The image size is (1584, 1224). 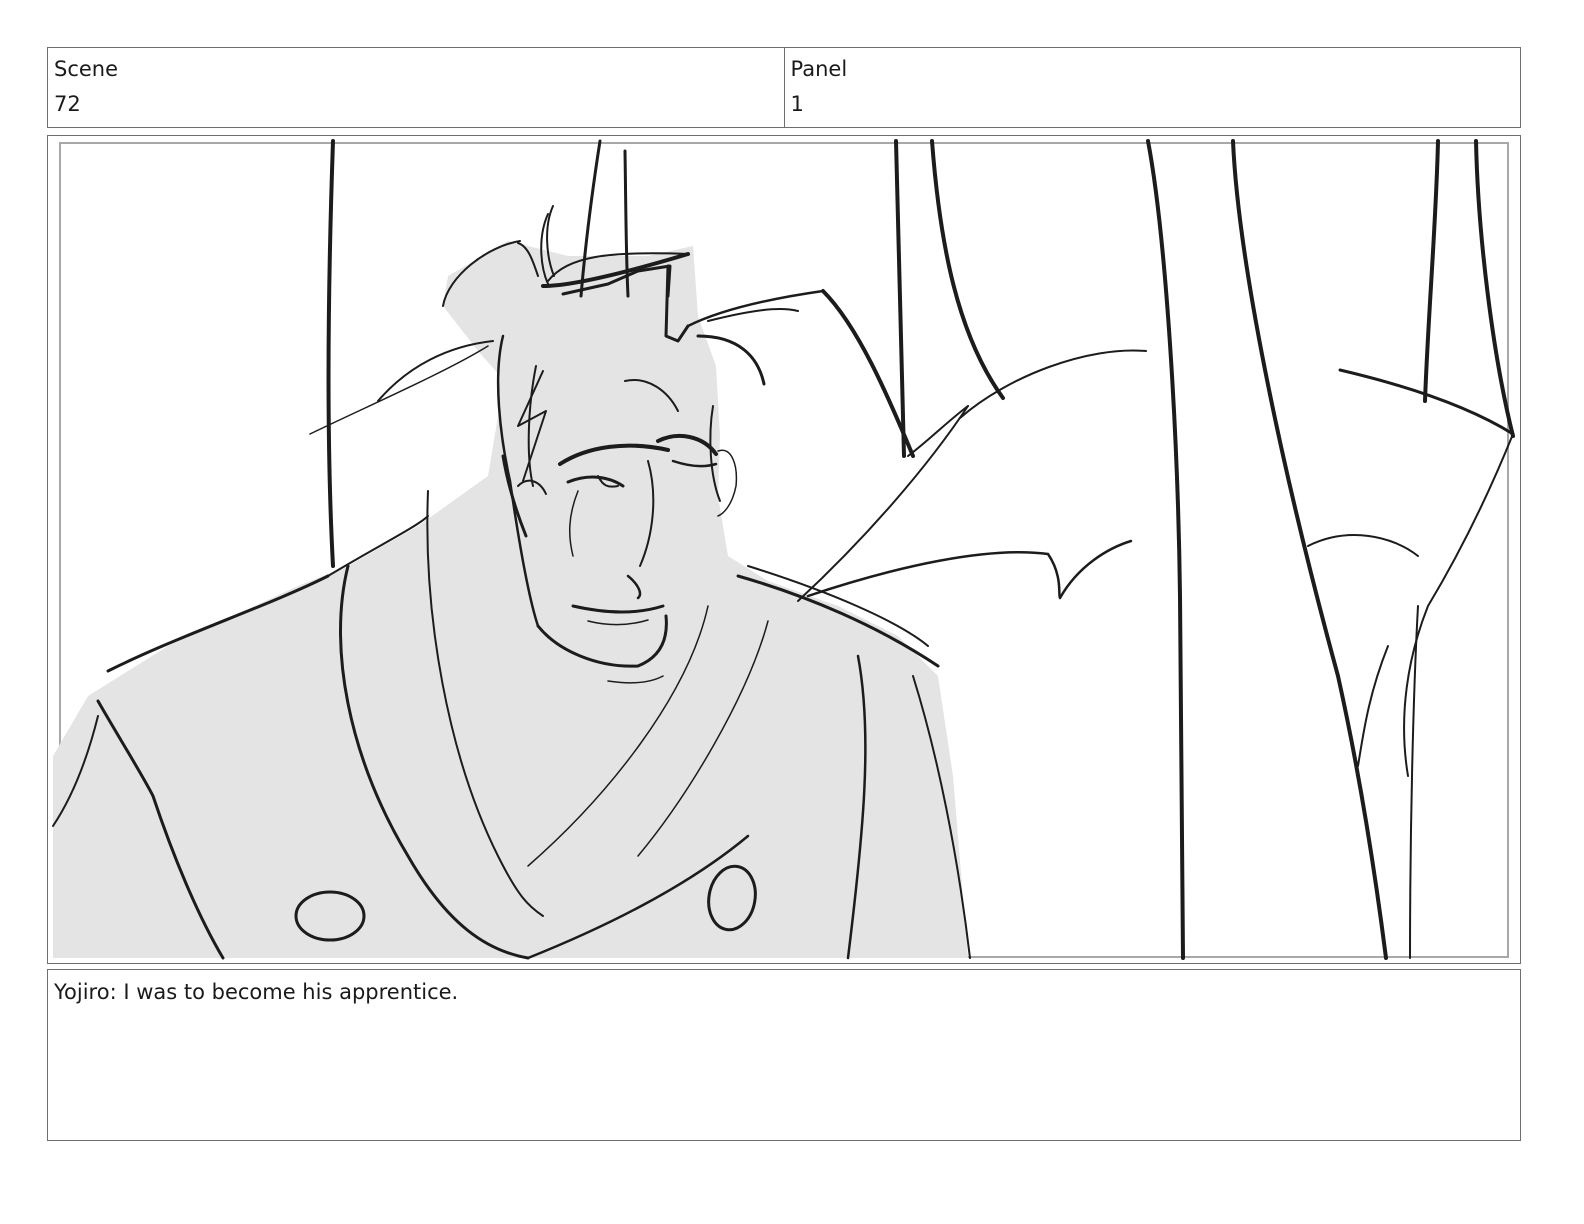 I want to click on panel-cell: Panel 1, so click(x=1152, y=87).